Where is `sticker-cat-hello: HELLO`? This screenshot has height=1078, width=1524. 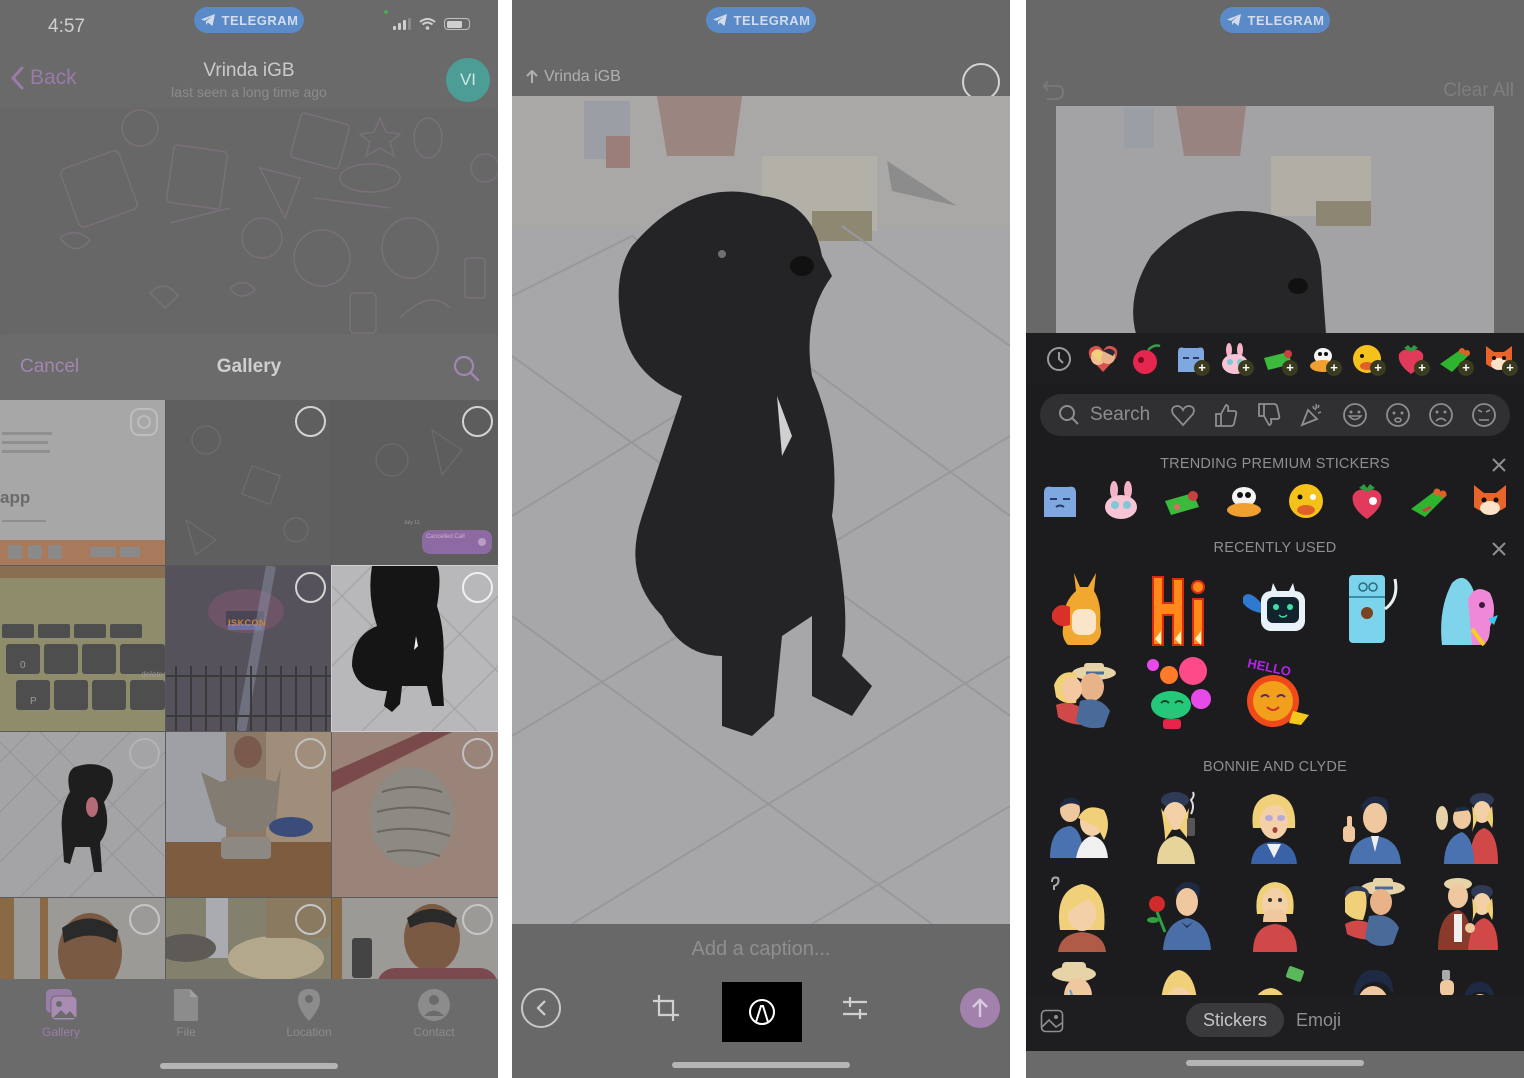 sticker-cat-hello: HELLO is located at coordinates (1275, 694).